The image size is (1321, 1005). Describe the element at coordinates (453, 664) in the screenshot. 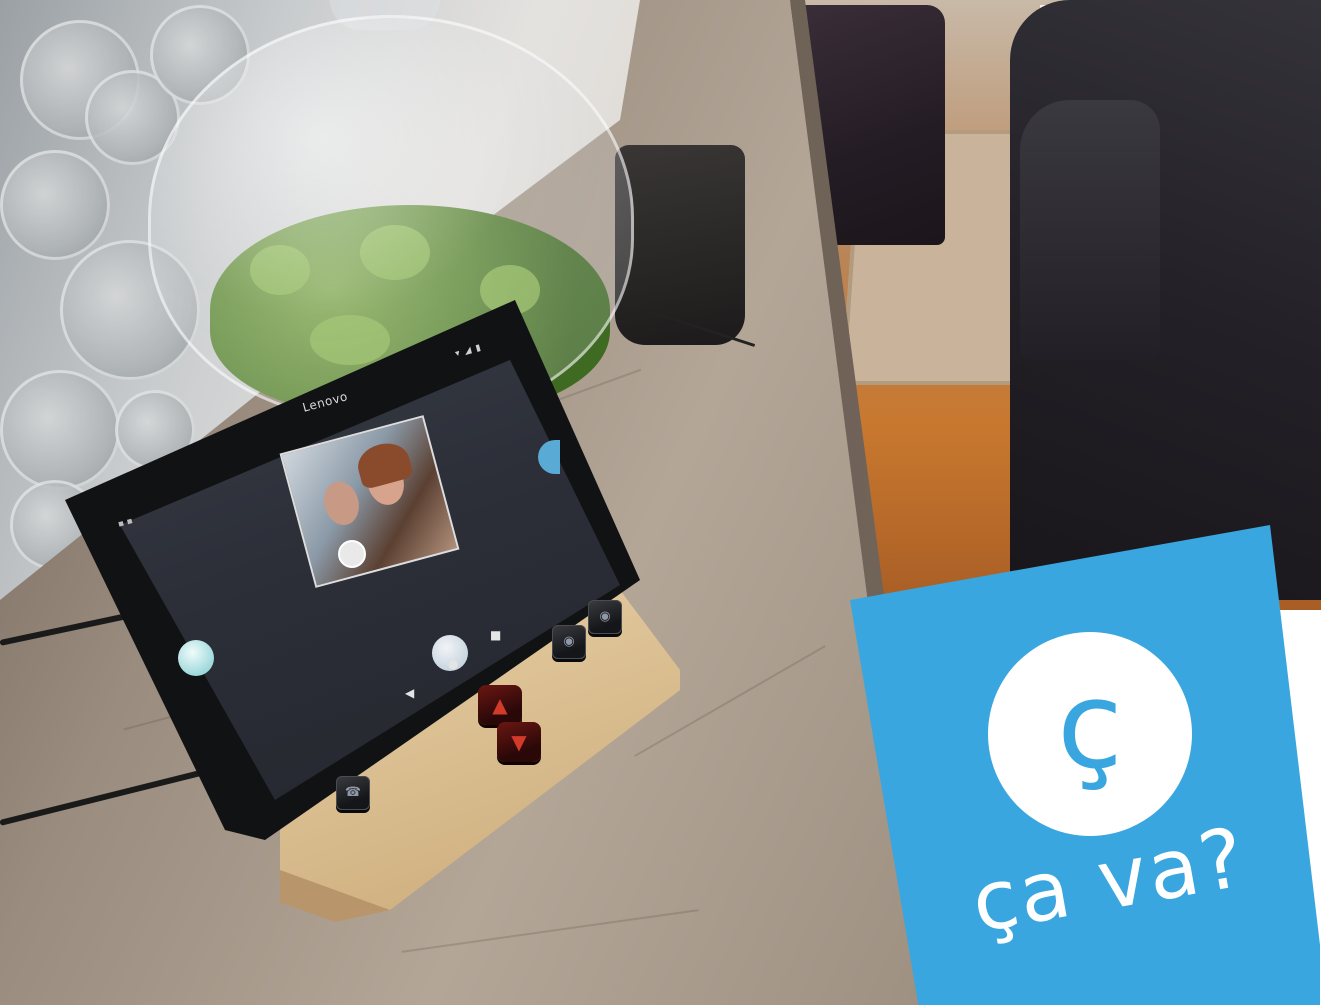

I see `home-icon: ●` at that location.